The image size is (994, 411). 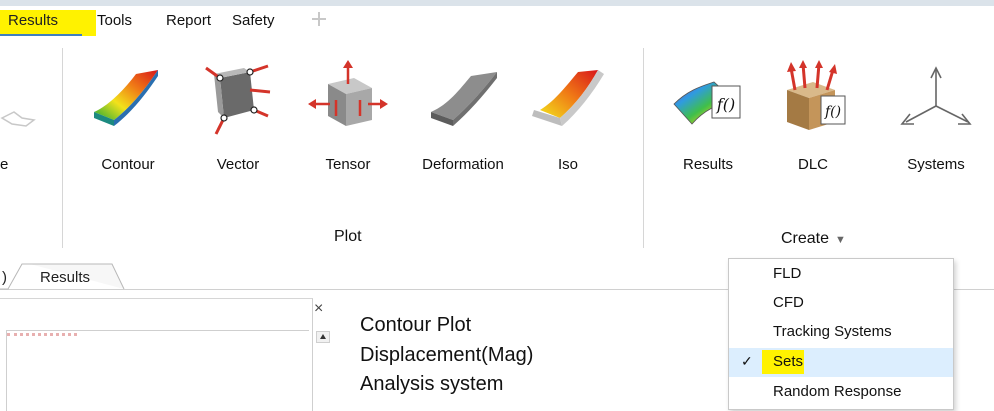 What do you see at coordinates (841, 303) in the screenshot?
I see `dropdown-item-cfd: CFD` at bounding box center [841, 303].